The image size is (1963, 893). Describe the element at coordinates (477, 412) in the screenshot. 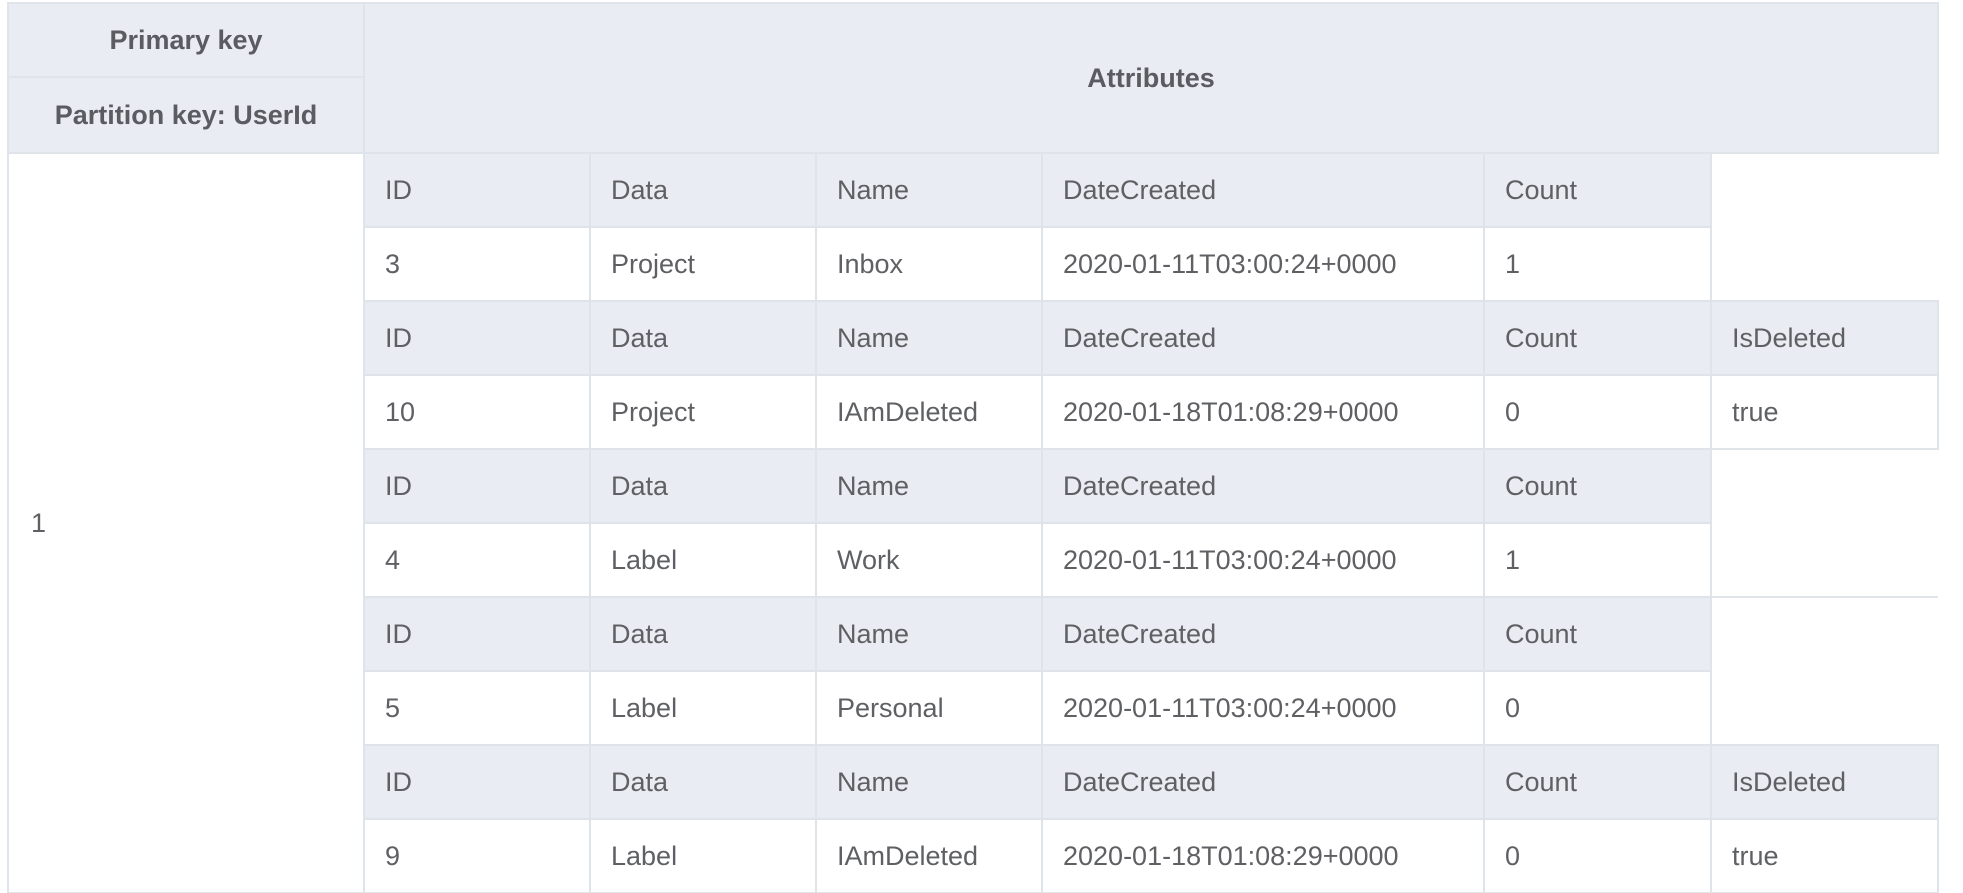

I see `attribute-value-cell: 10` at that location.